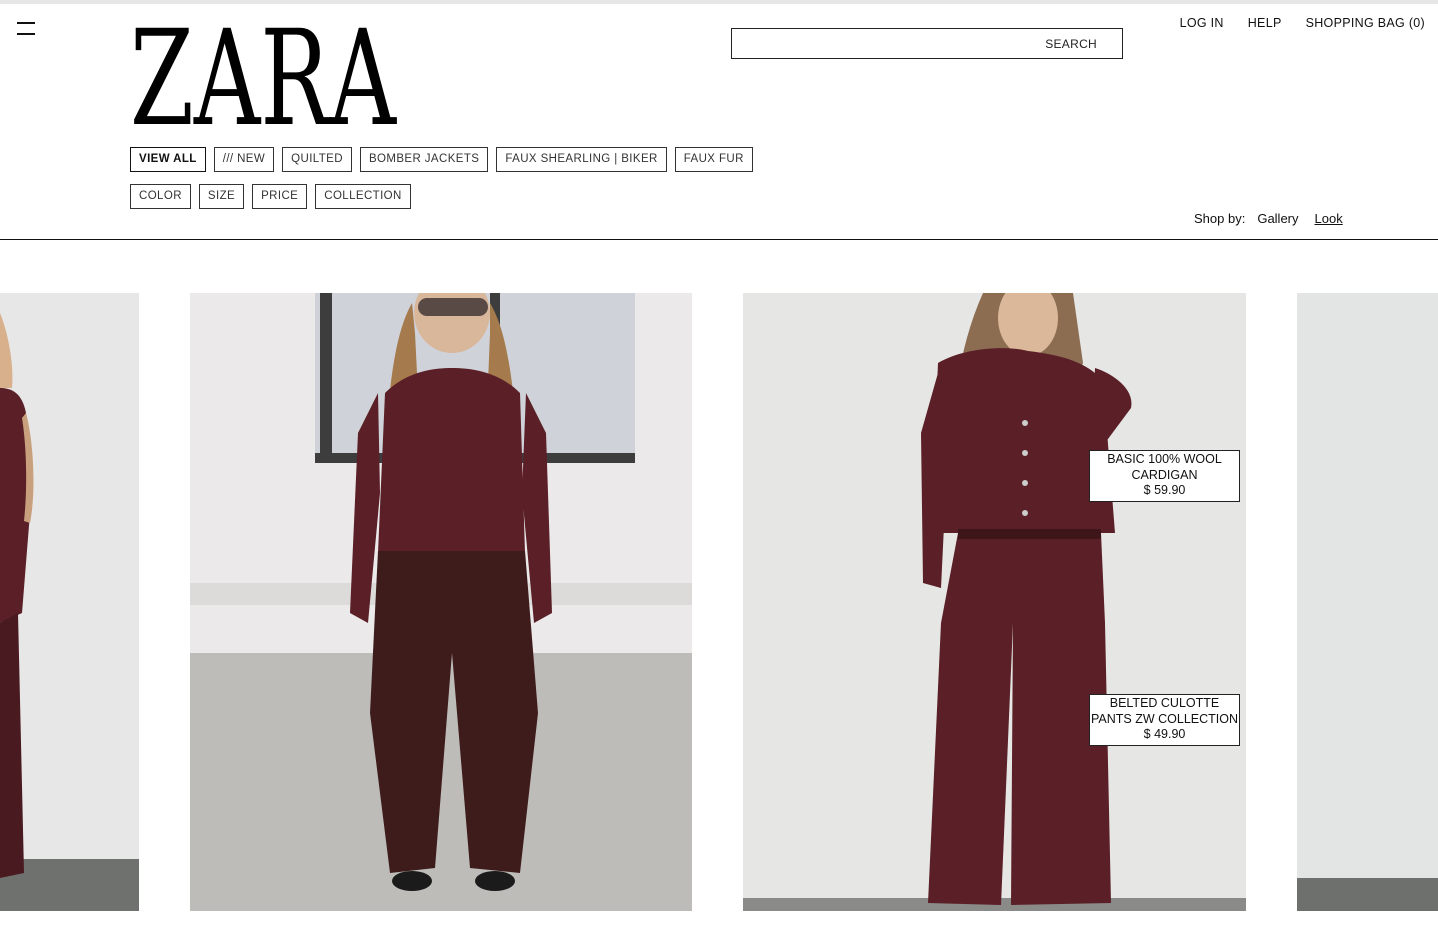 This screenshot has height=938, width=1438. Describe the element at coordinates (713, 159) in the screenshot. I see `filter-faux-fur: FAUX FUR` at that location.